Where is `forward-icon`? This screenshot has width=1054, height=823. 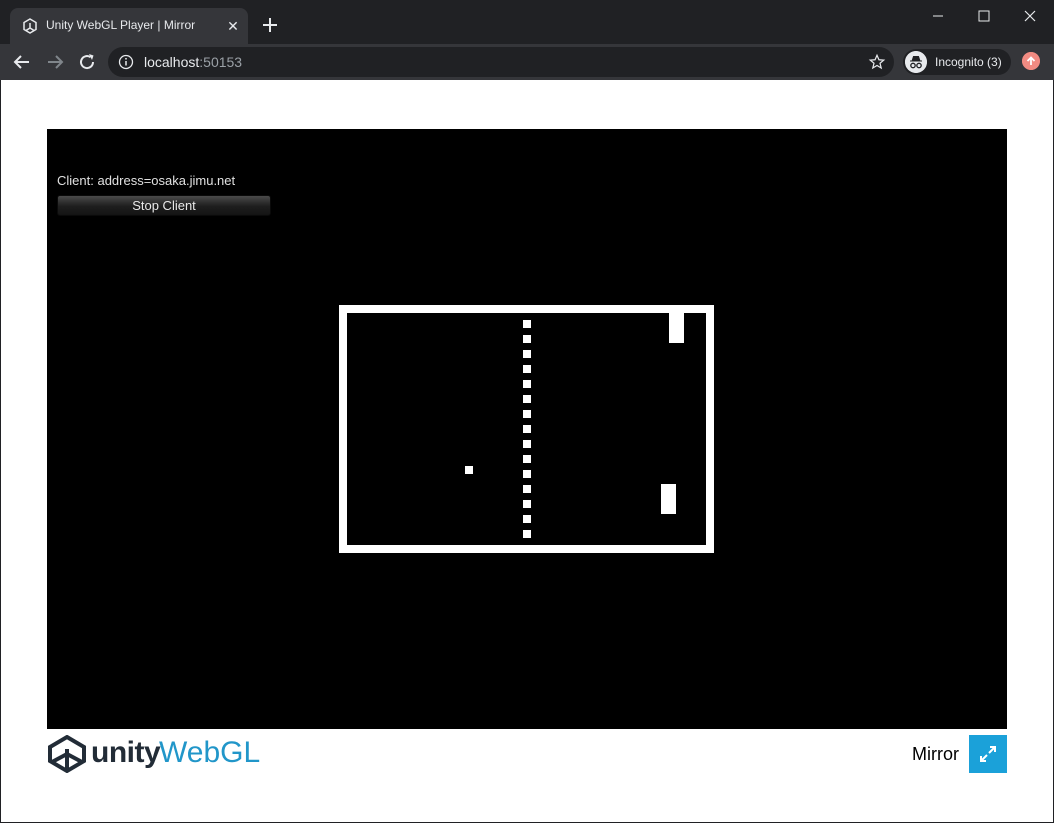 forward-icon is located at coordinates (55, 62).